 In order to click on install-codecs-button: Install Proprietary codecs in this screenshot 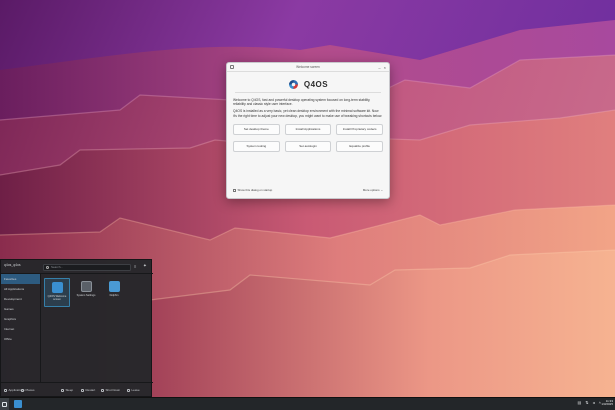, I will do `click(359, 129)`.